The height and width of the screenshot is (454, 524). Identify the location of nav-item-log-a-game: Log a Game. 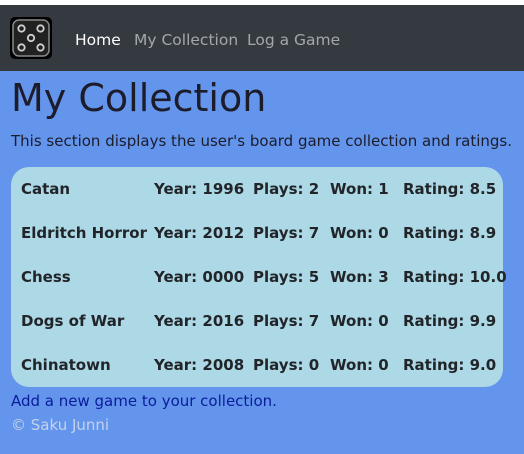
(293, 40).